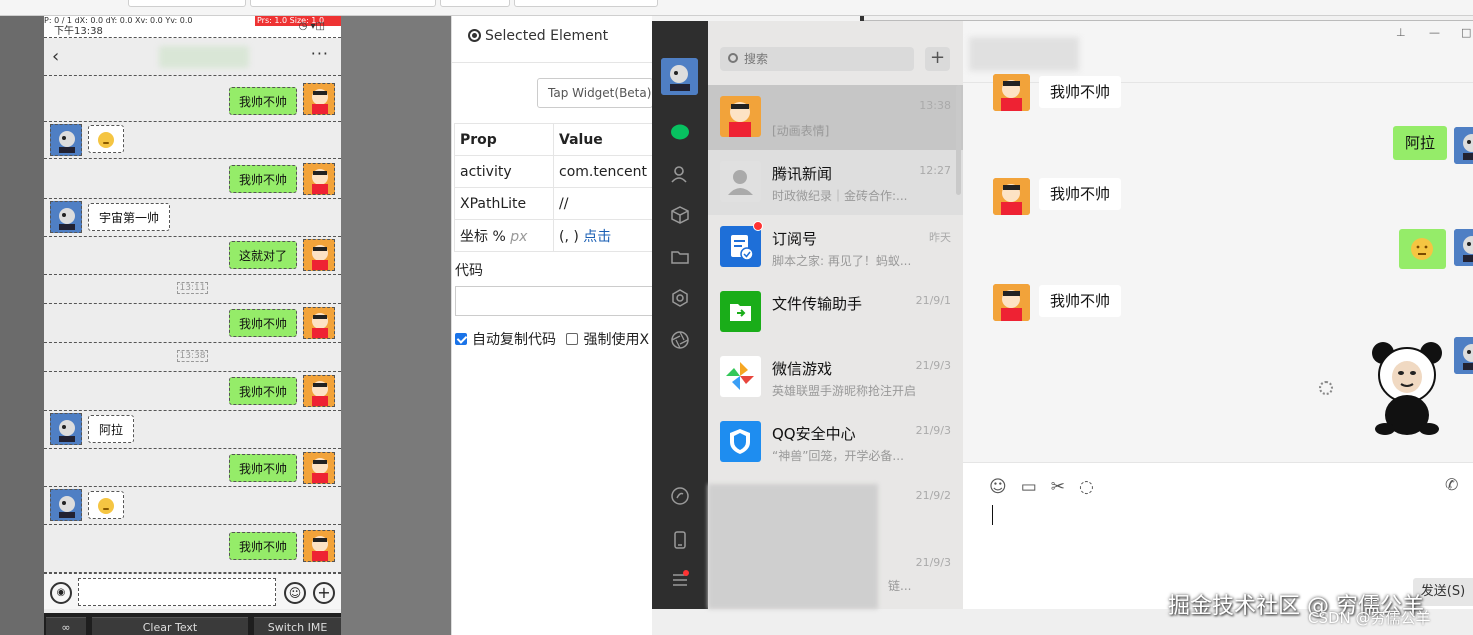 The height and width of the screenshot is (635, 1473). Describe the element at coordinates (740, 311) in the screenshot. I see `file-transfer-icon` at that location.